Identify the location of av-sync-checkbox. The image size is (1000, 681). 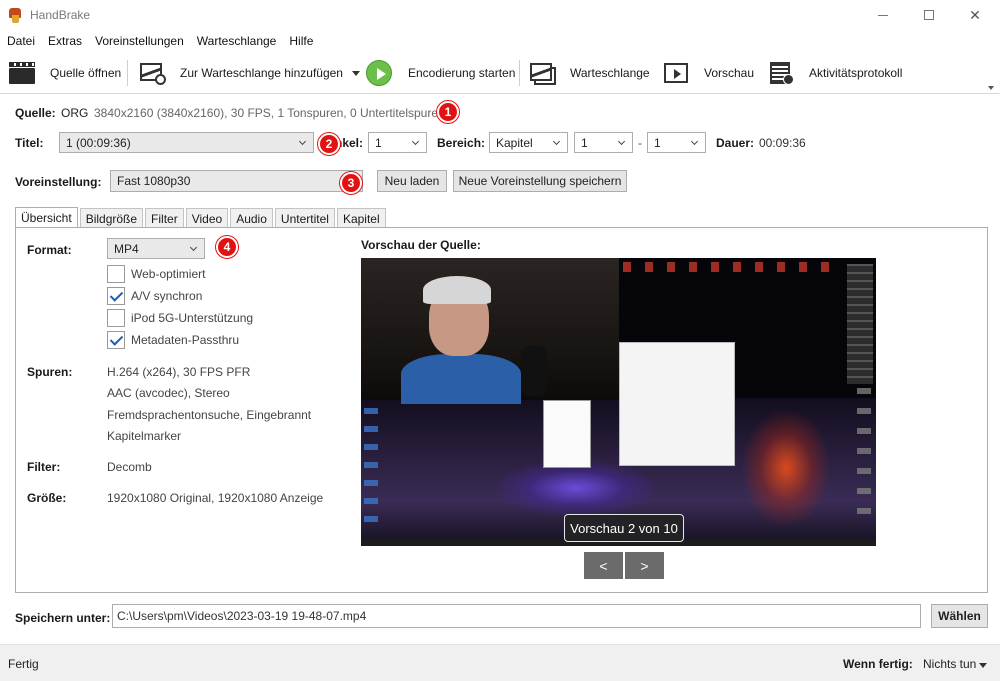
(116, 296).